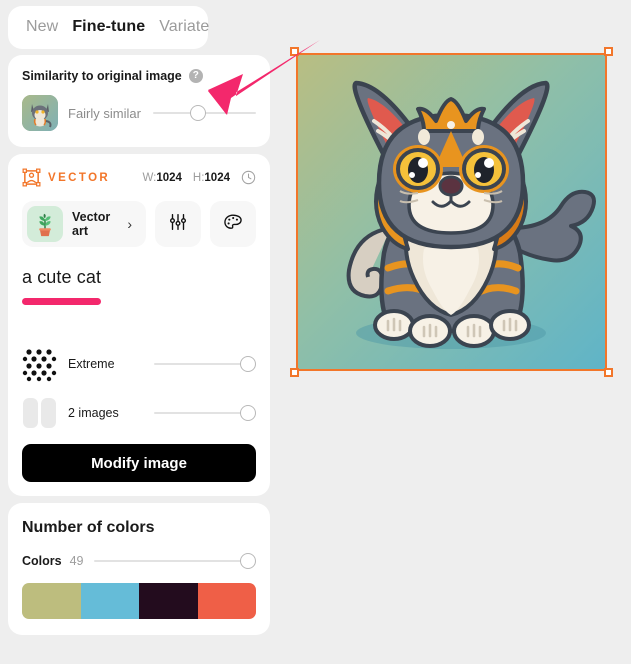 The width and height of the screenshot is (631, 664). What do you see at coordinates (184, 27) in the screenshot?
I see `tab-variate: Variate` at bounding box center [184, 27].